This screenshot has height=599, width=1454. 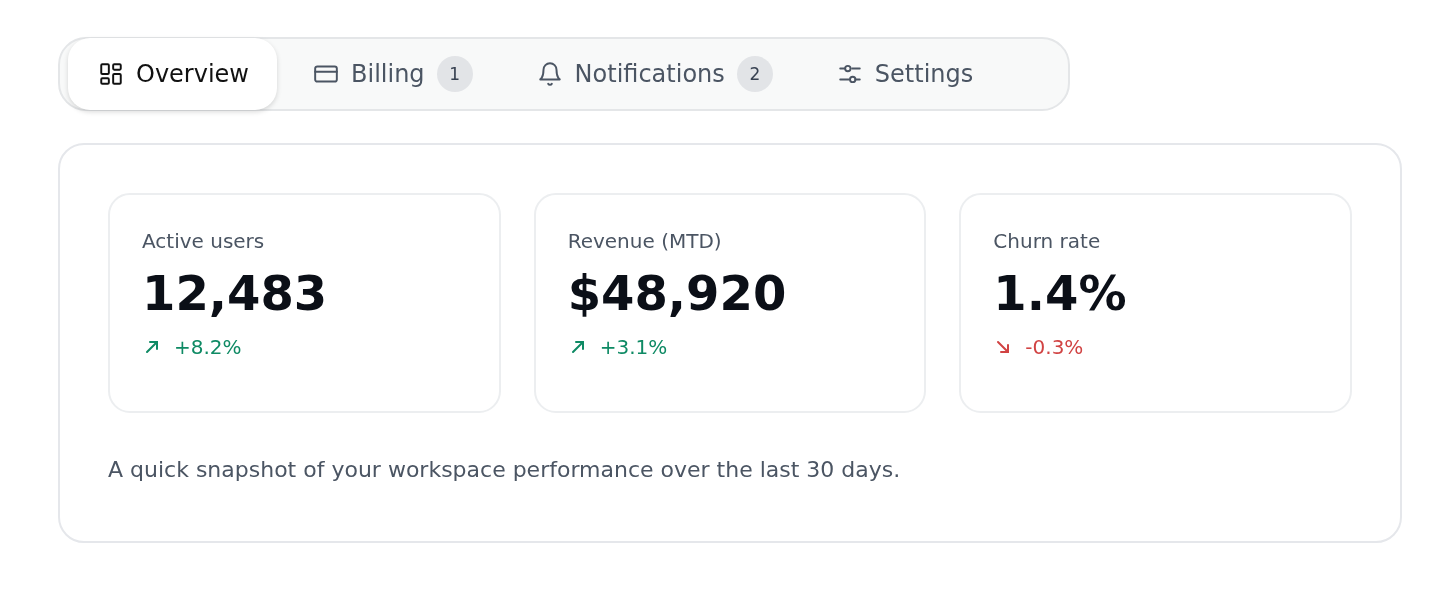 I want to click on change-text: -0.3%, so click(x=1054, y=347).